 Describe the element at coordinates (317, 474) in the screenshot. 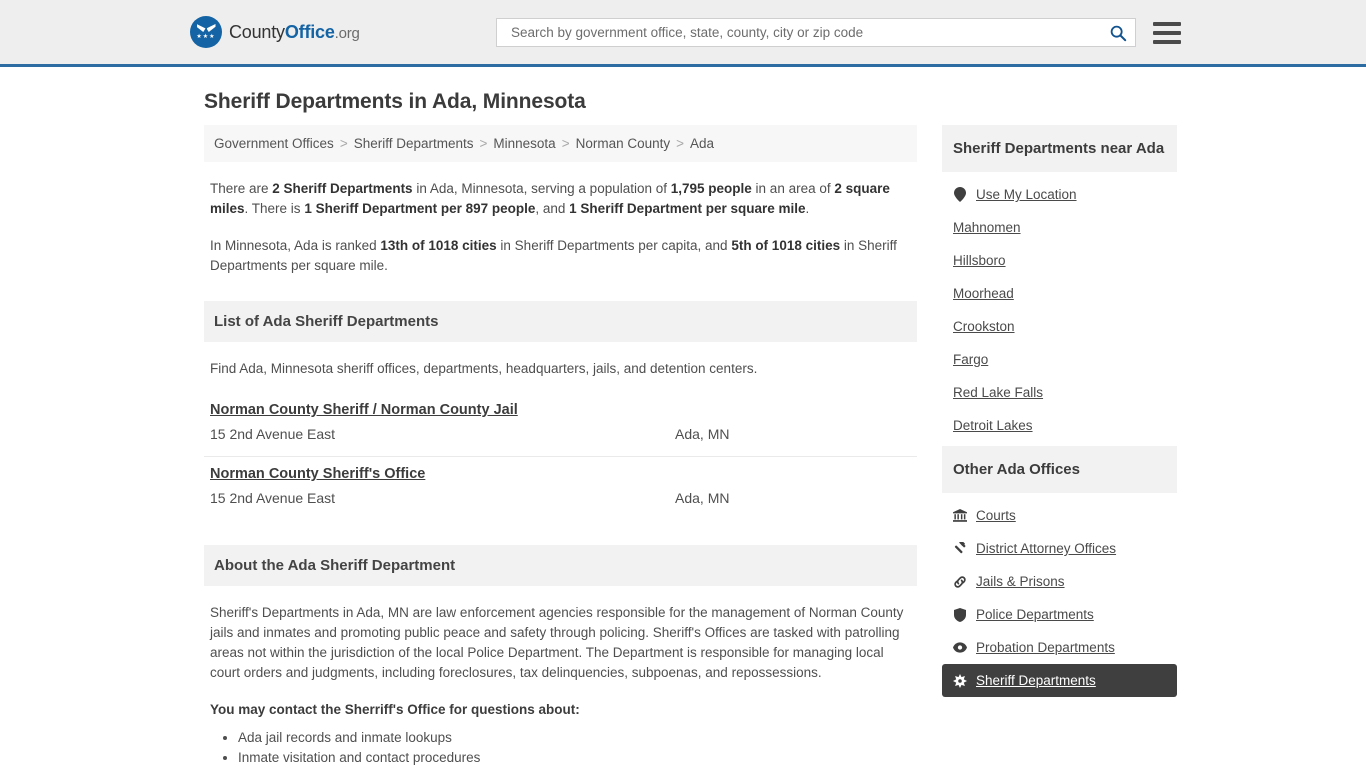

I see `listing-name-link: Norman County Sheriff's Office` at that location.